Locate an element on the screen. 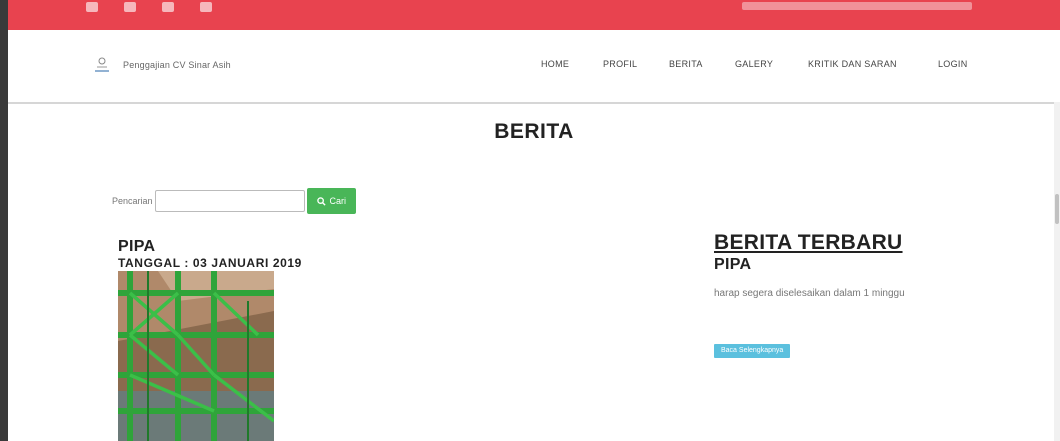 This screenshot has height=441, width=1060. facebook-icon is located at coordinates (92, 7).